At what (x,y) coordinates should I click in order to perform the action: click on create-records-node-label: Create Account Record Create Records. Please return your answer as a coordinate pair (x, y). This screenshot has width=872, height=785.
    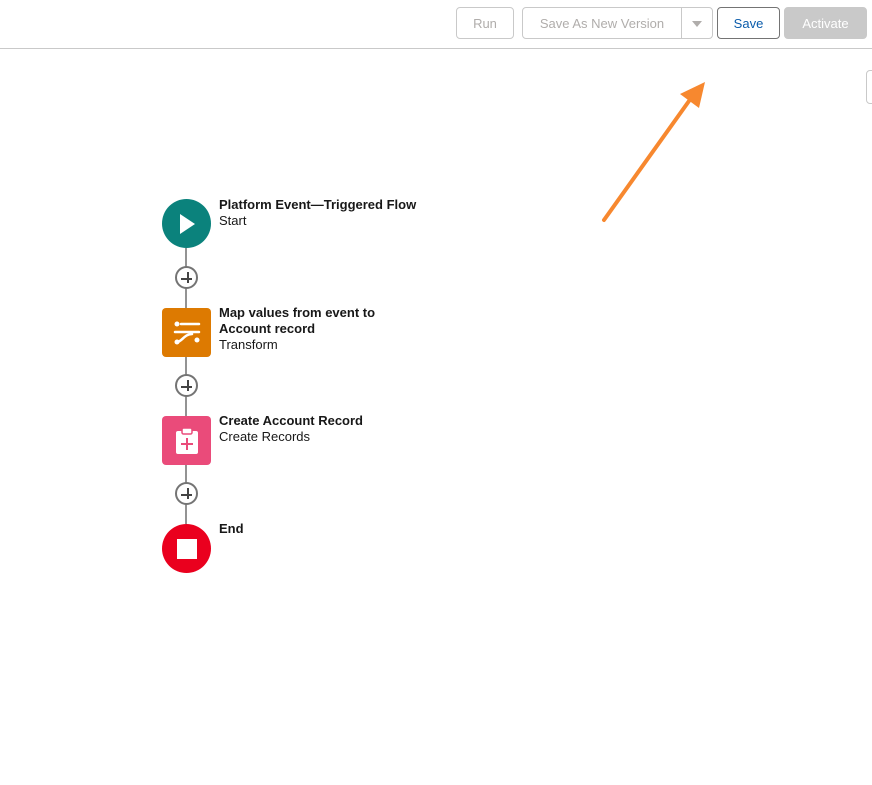
    Looking at the image, I should click on (291, 429).